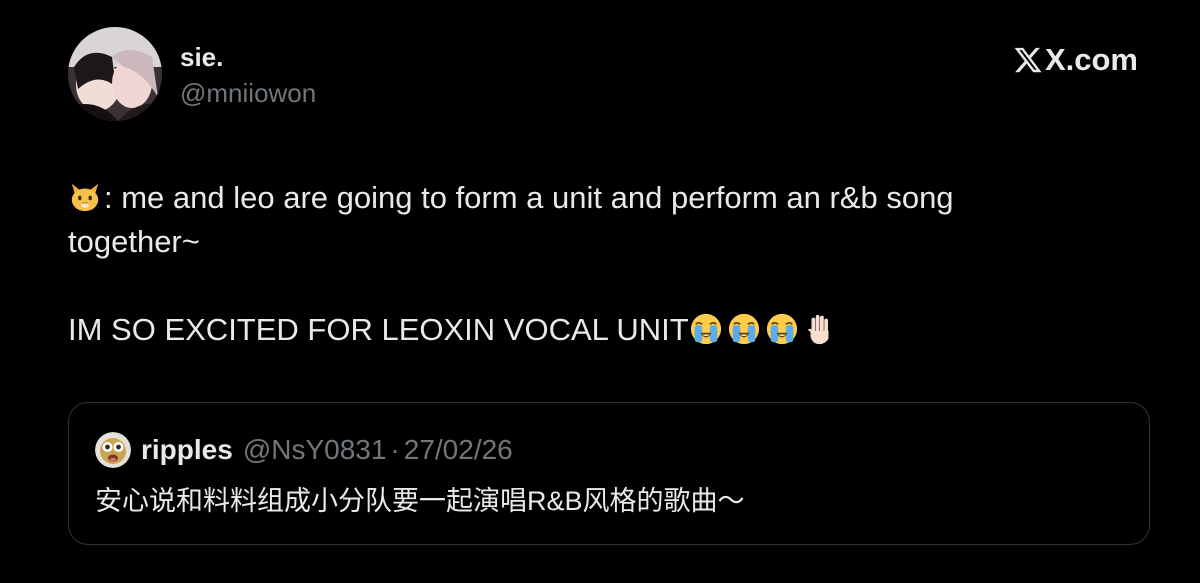 This screenshot has width=1200, height=583. Describe the element at coordinates (113, 450) in the screenshot. I see `quote-avatar-icon` at that location.